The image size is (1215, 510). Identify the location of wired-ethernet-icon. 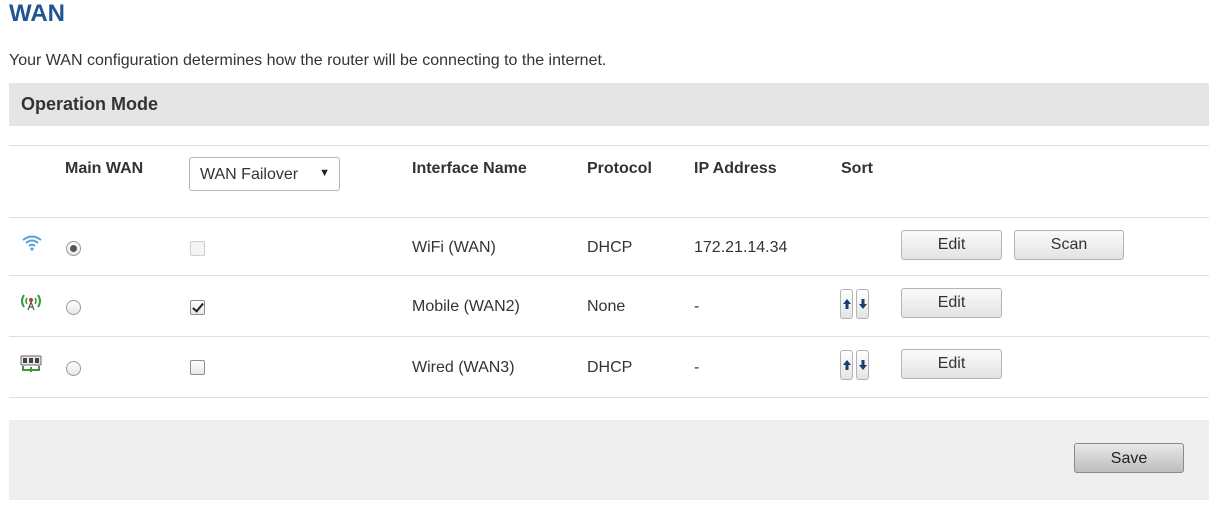
(31, 363).